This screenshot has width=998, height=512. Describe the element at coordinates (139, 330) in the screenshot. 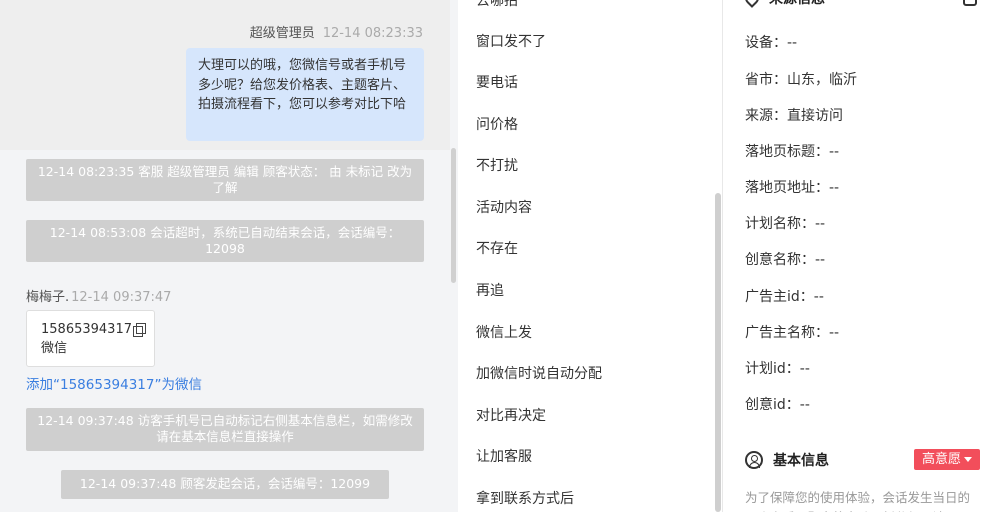

I see `copy-icon` at that location.